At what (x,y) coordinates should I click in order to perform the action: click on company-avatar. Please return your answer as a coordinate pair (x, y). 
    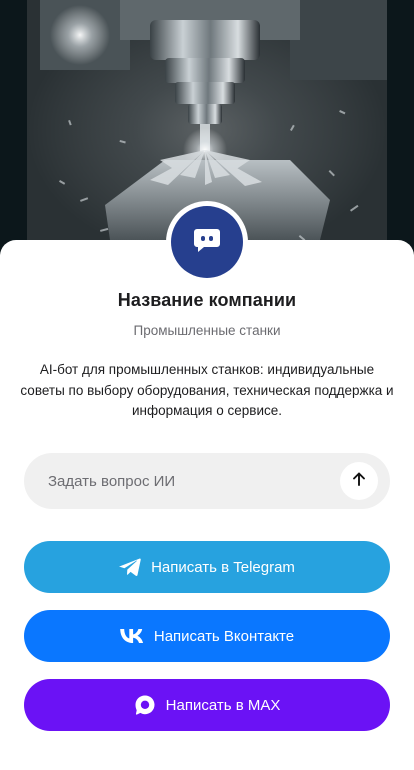
    Looking at the image, I should click on (207, 242).